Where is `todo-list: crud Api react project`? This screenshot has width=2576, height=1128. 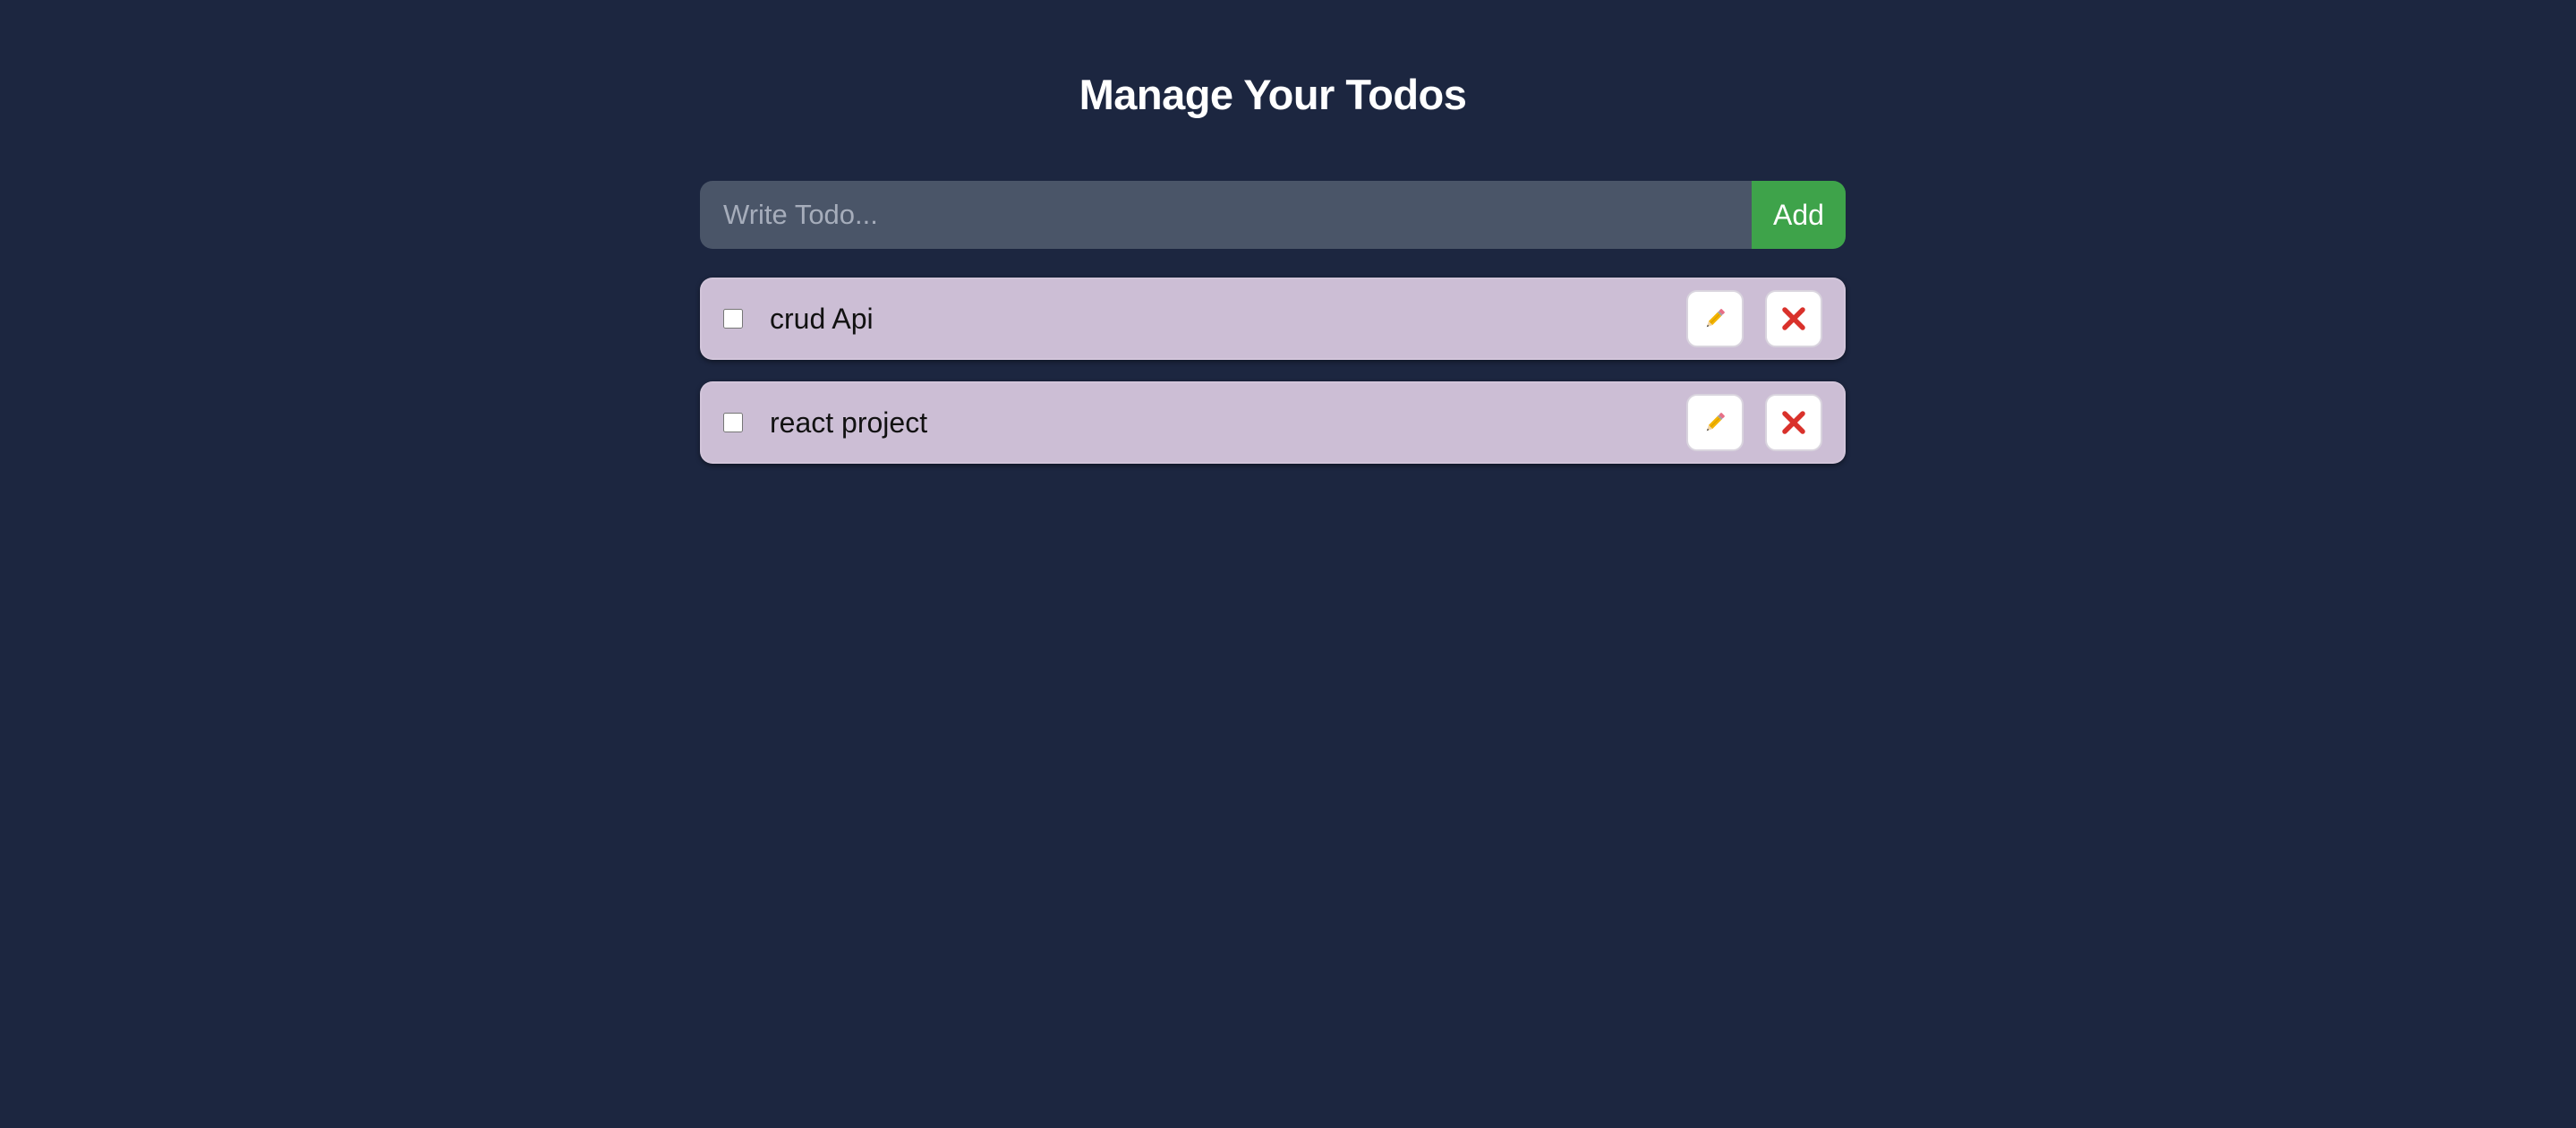
todo-list: crud Api react project is located at coordinates (1273, 371).